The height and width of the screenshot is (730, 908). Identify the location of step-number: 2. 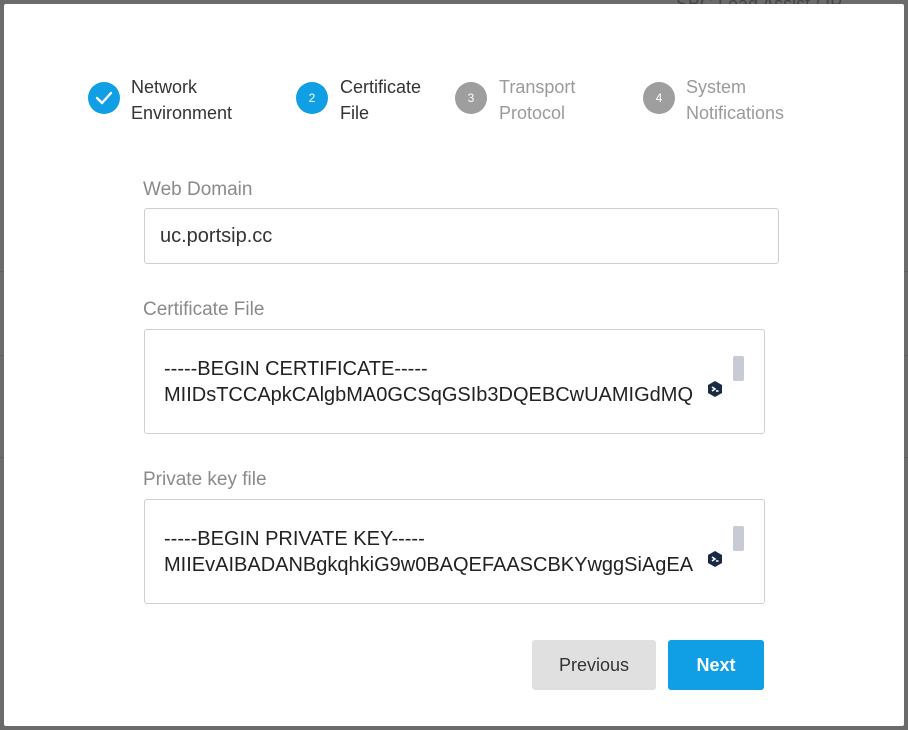
(312, 98).